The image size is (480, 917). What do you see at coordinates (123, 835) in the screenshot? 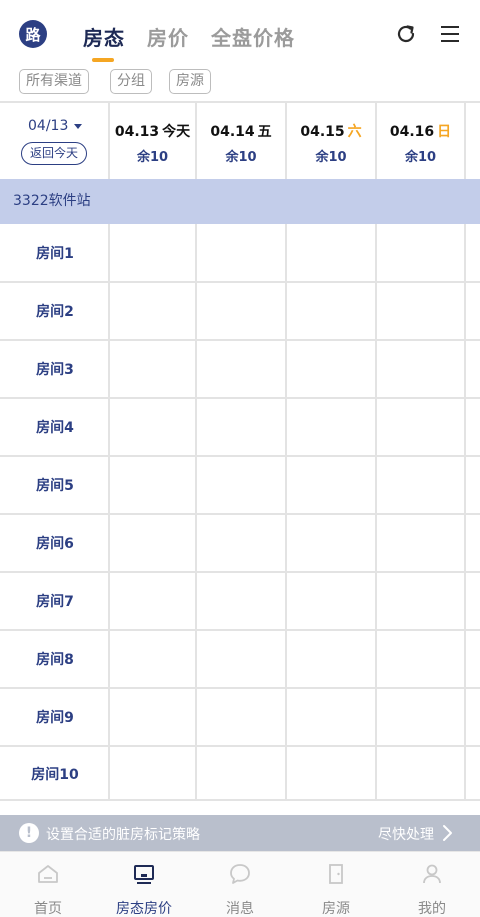
I see `banner-message: 设置合适的脏房标记策略` at bounding box center [123, 835].